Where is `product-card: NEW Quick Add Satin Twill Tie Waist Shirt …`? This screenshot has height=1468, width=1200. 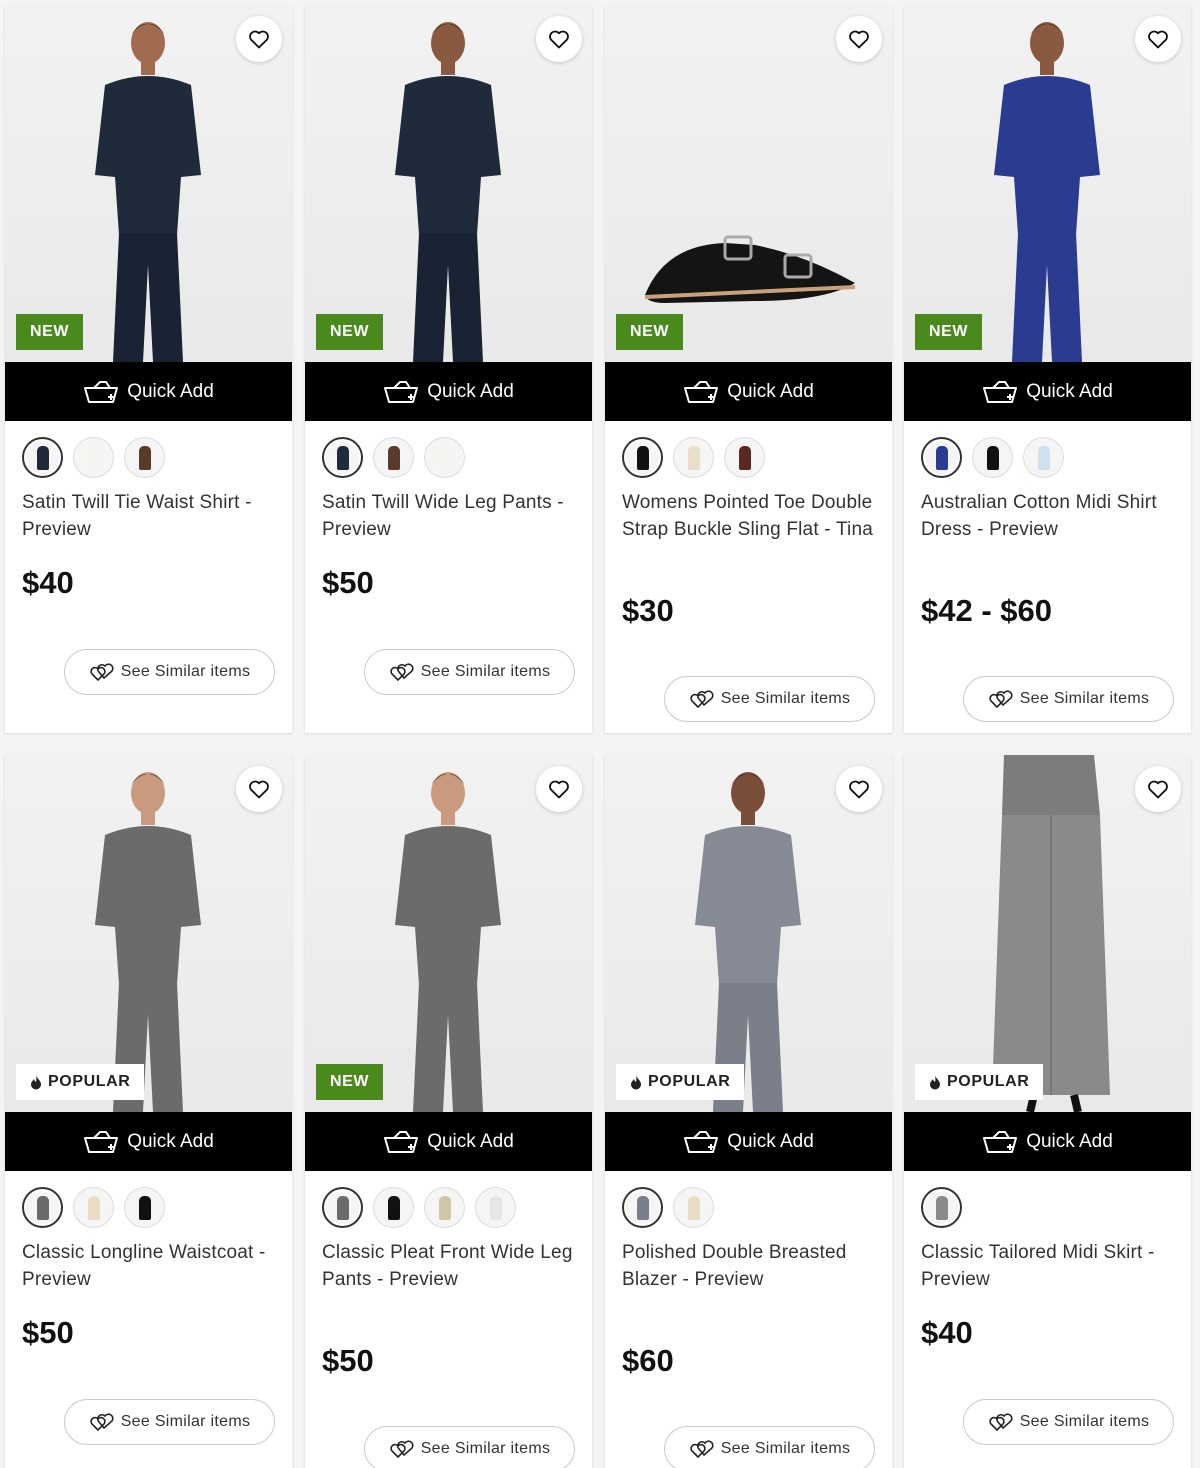 product-card: NEW Quick Add Satin Twill Tie Waist Shirt … is located at coordinates (148, 369).